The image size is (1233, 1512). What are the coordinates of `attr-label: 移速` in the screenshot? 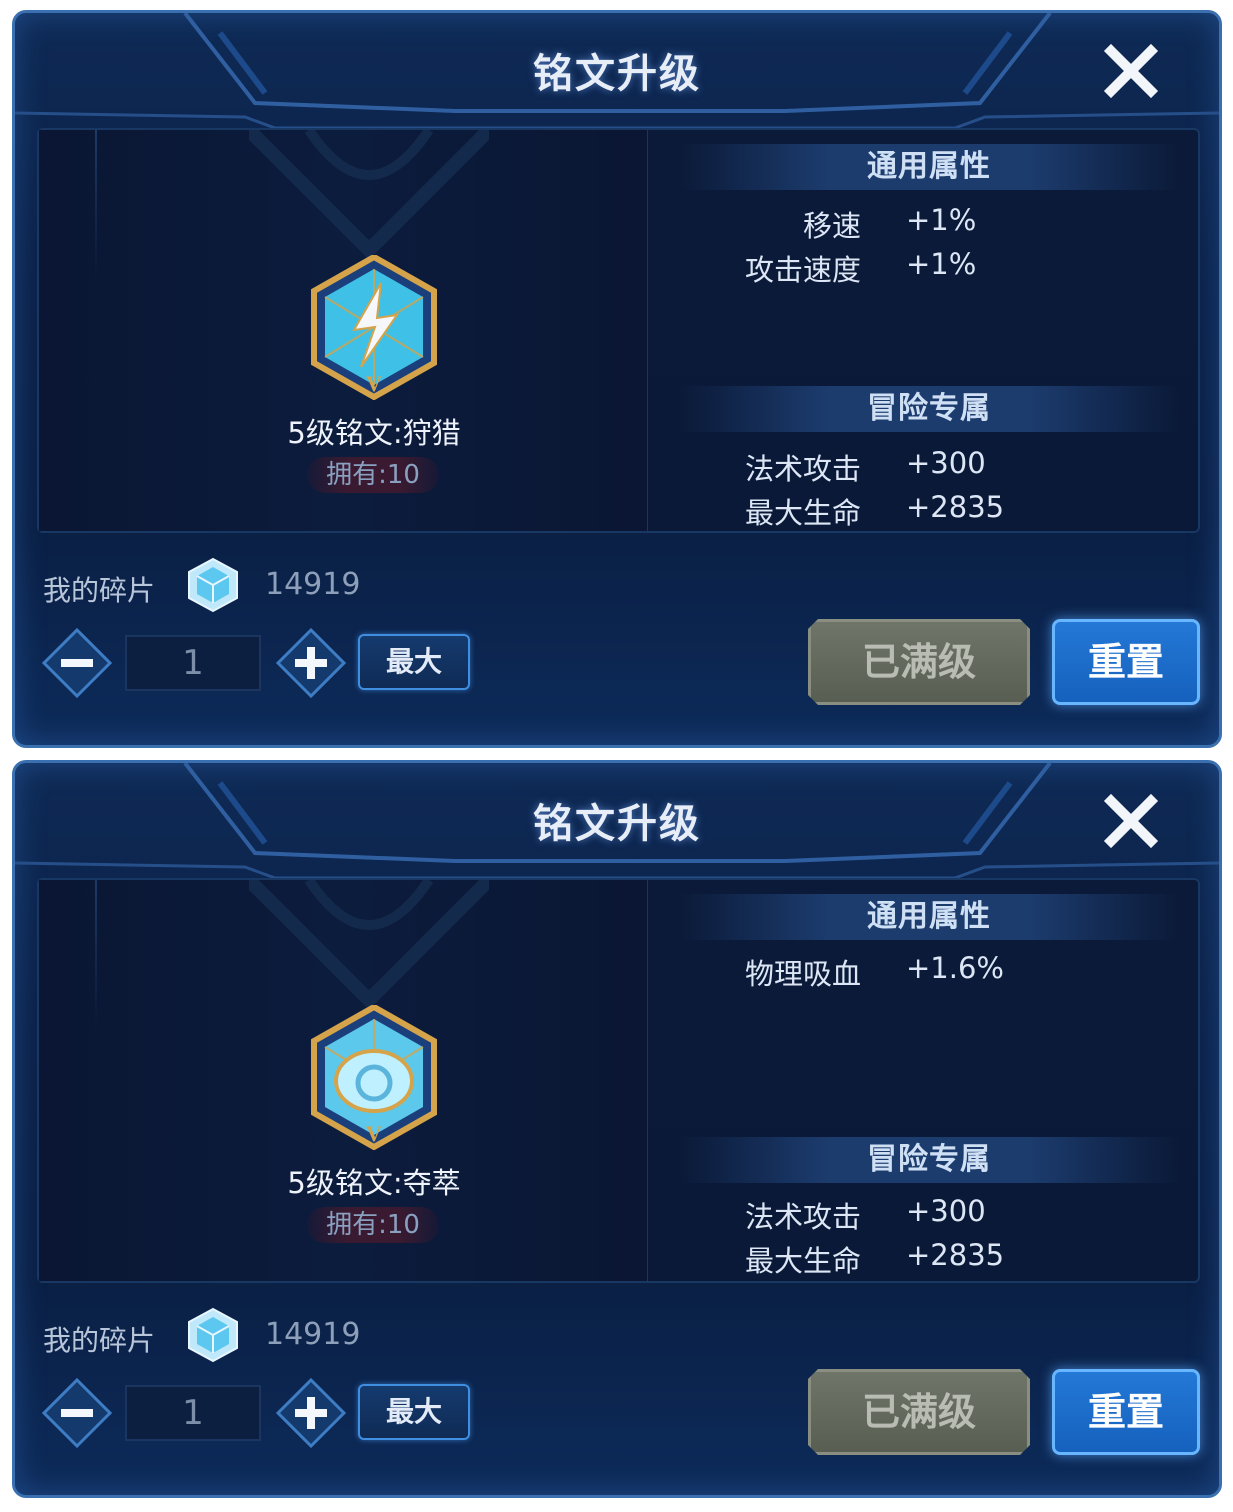 It's located at (831, 226).